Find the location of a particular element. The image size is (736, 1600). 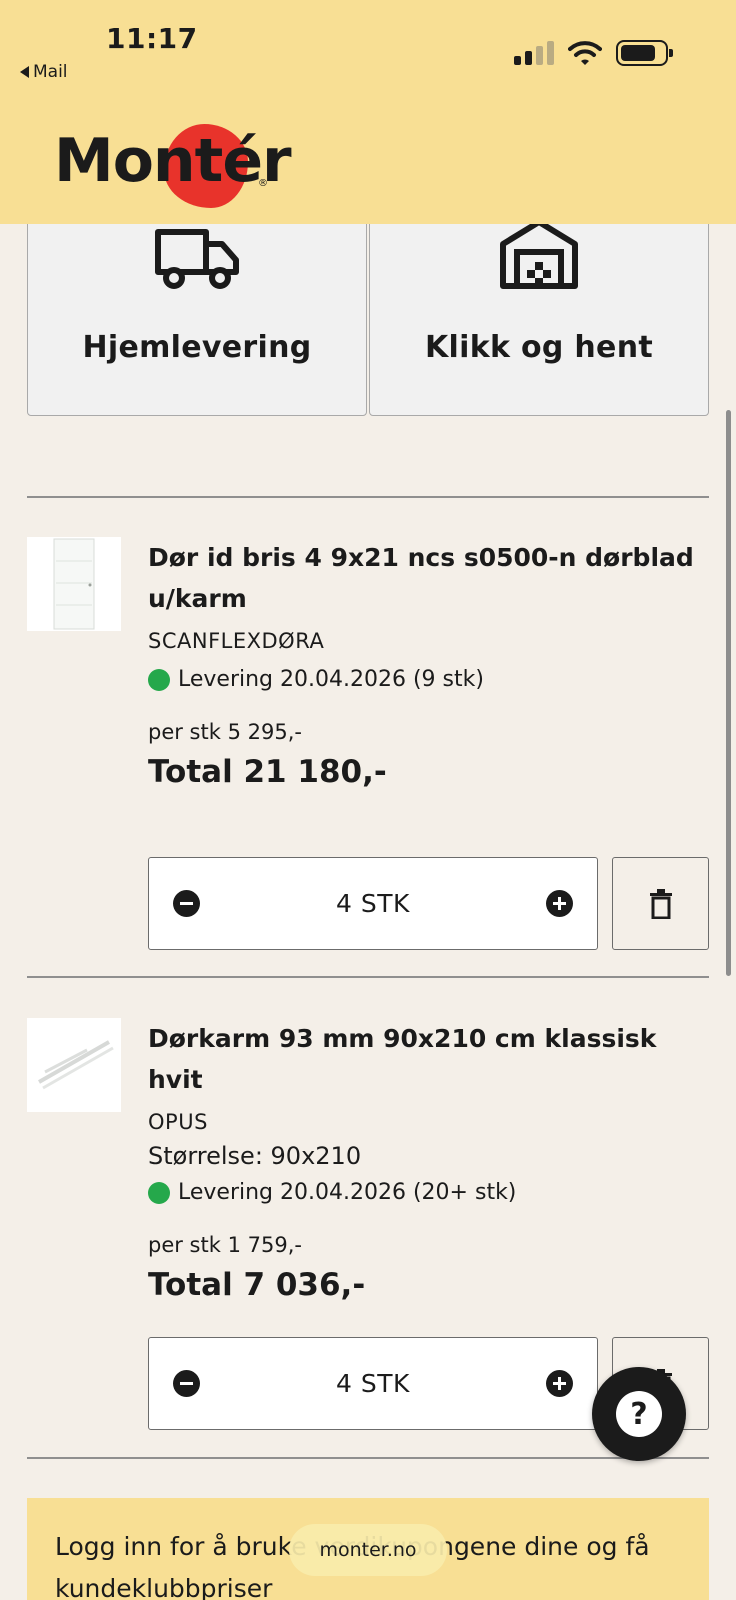

trash-icon is located at coordinates (660, 903).